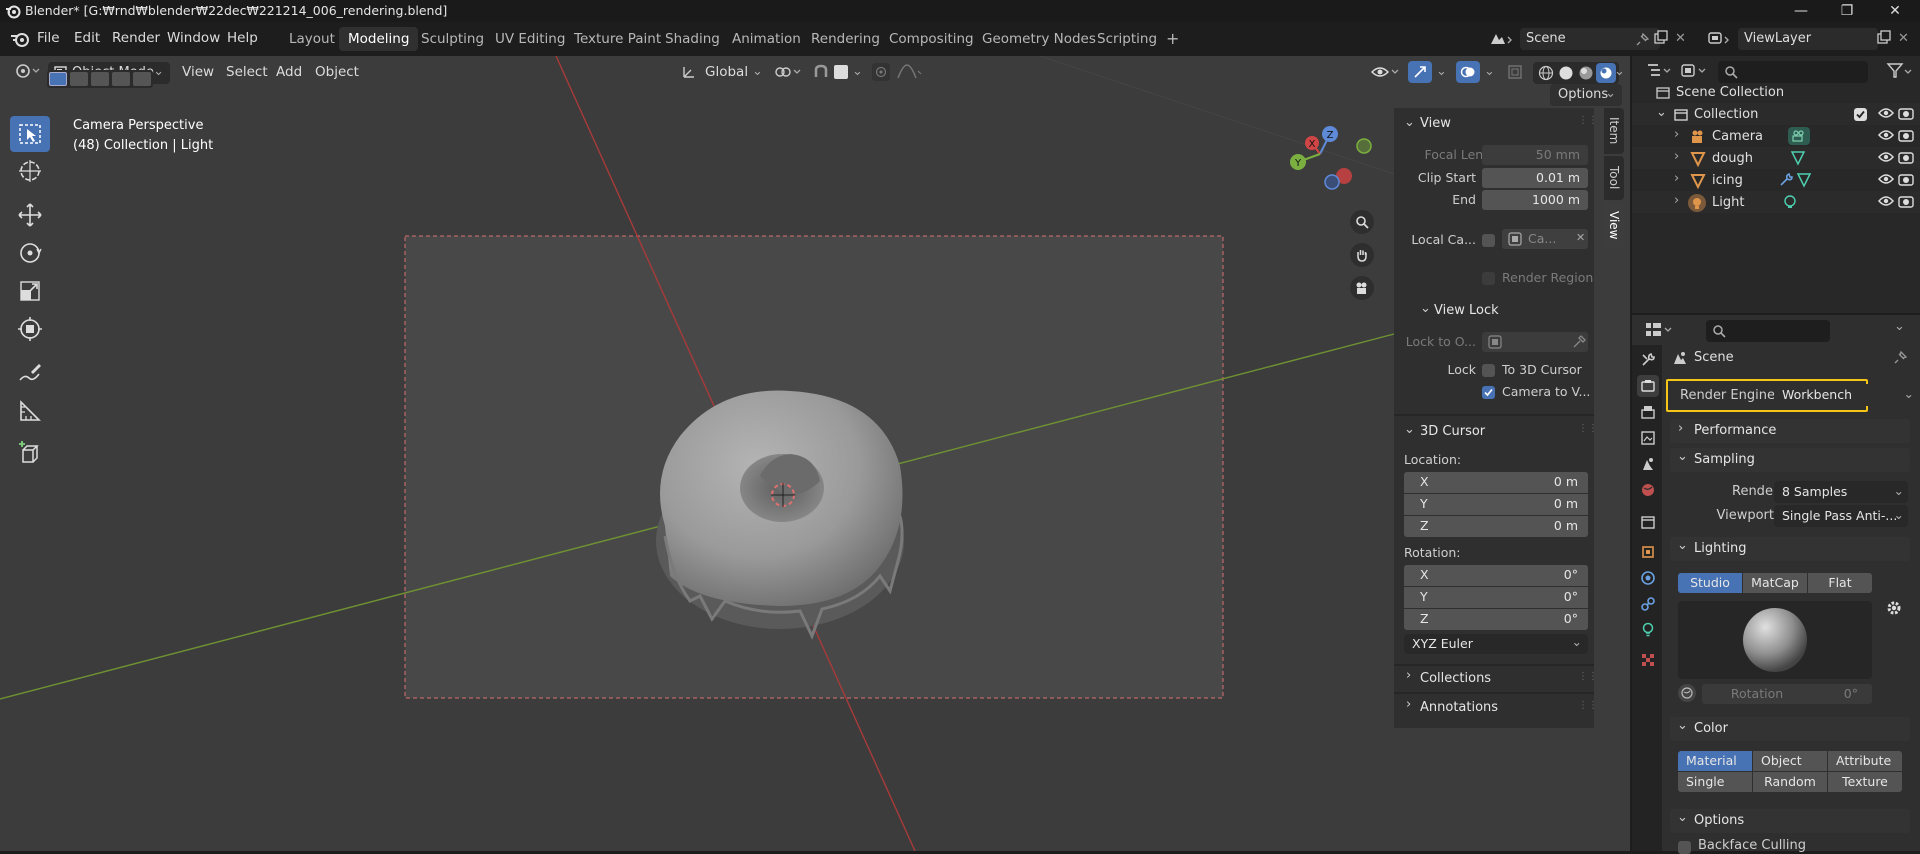 The height and width of the screenshot is (854, 1920). What do you see at coordinates (1680, 38) in the screenshot?
I see `delete-scene-icon: ✕` at bounding box center [1680, 38].